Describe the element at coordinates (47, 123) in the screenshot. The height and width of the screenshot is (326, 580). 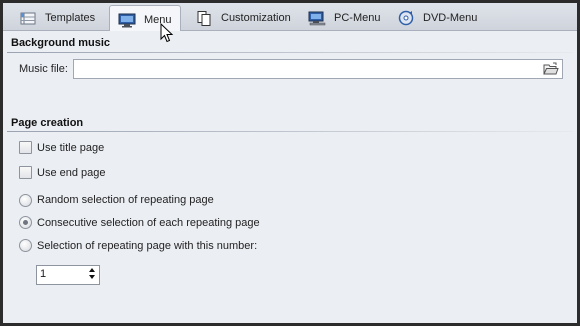
I see `section-title-page-creation: Page creation` at that location.